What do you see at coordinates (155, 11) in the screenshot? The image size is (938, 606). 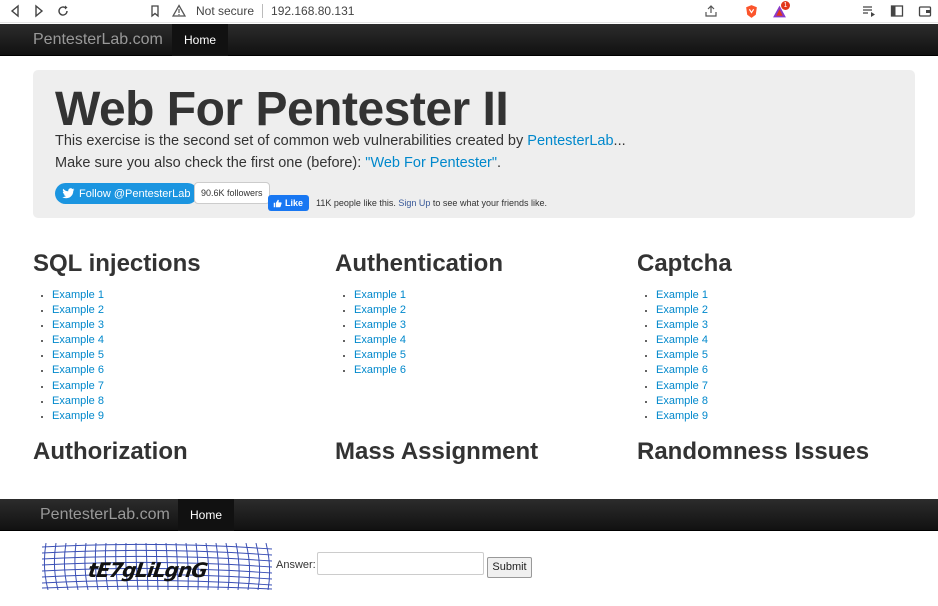 I see `bookmark-icon` at bounding box center [155, 11].